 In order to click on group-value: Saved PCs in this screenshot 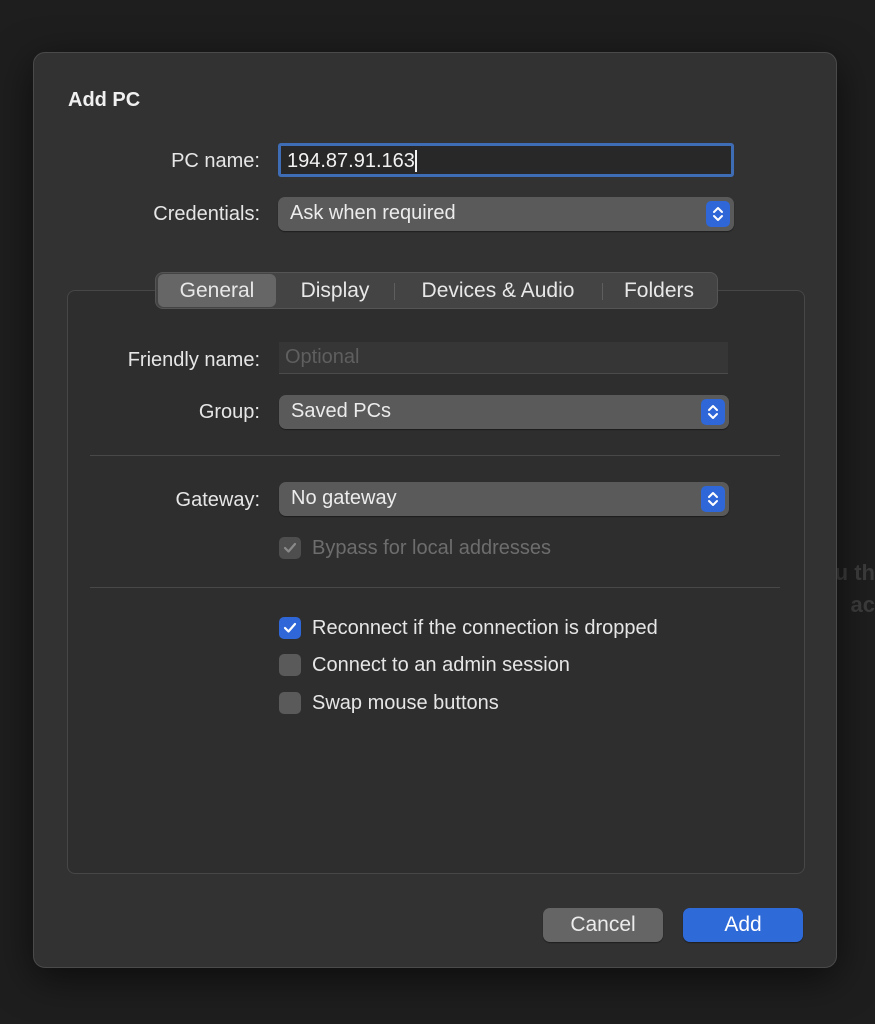, I will do `click(341, 411)`.